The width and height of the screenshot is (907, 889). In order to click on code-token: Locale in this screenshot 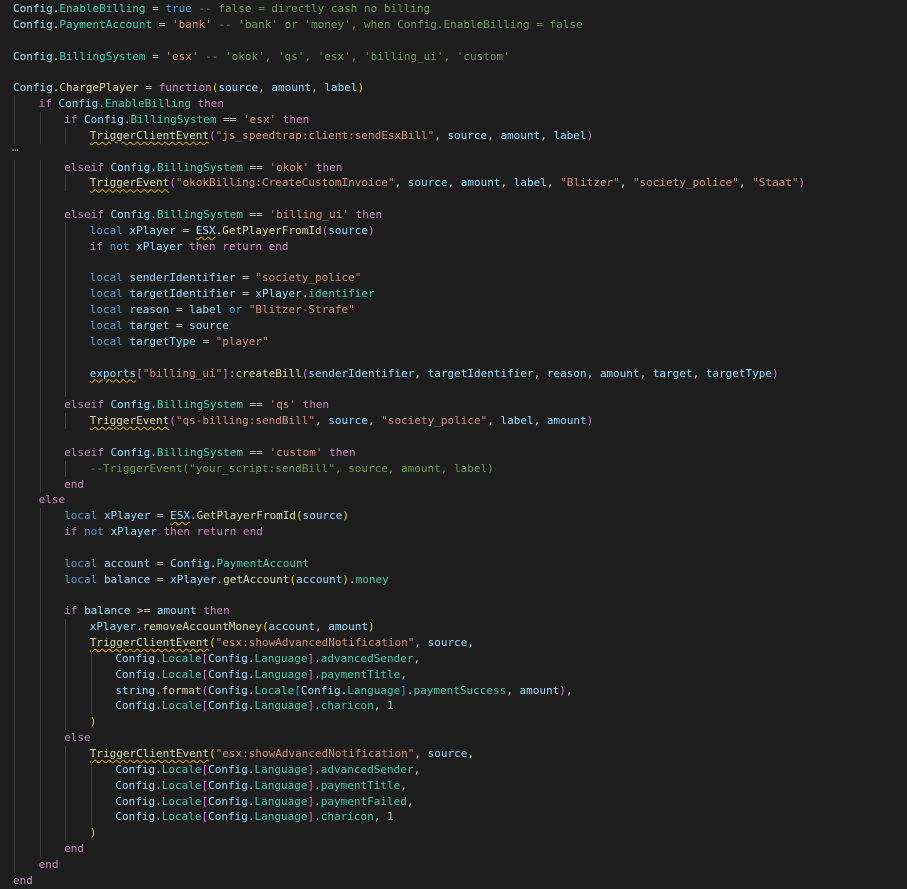, I will do `click(181, 706)`.